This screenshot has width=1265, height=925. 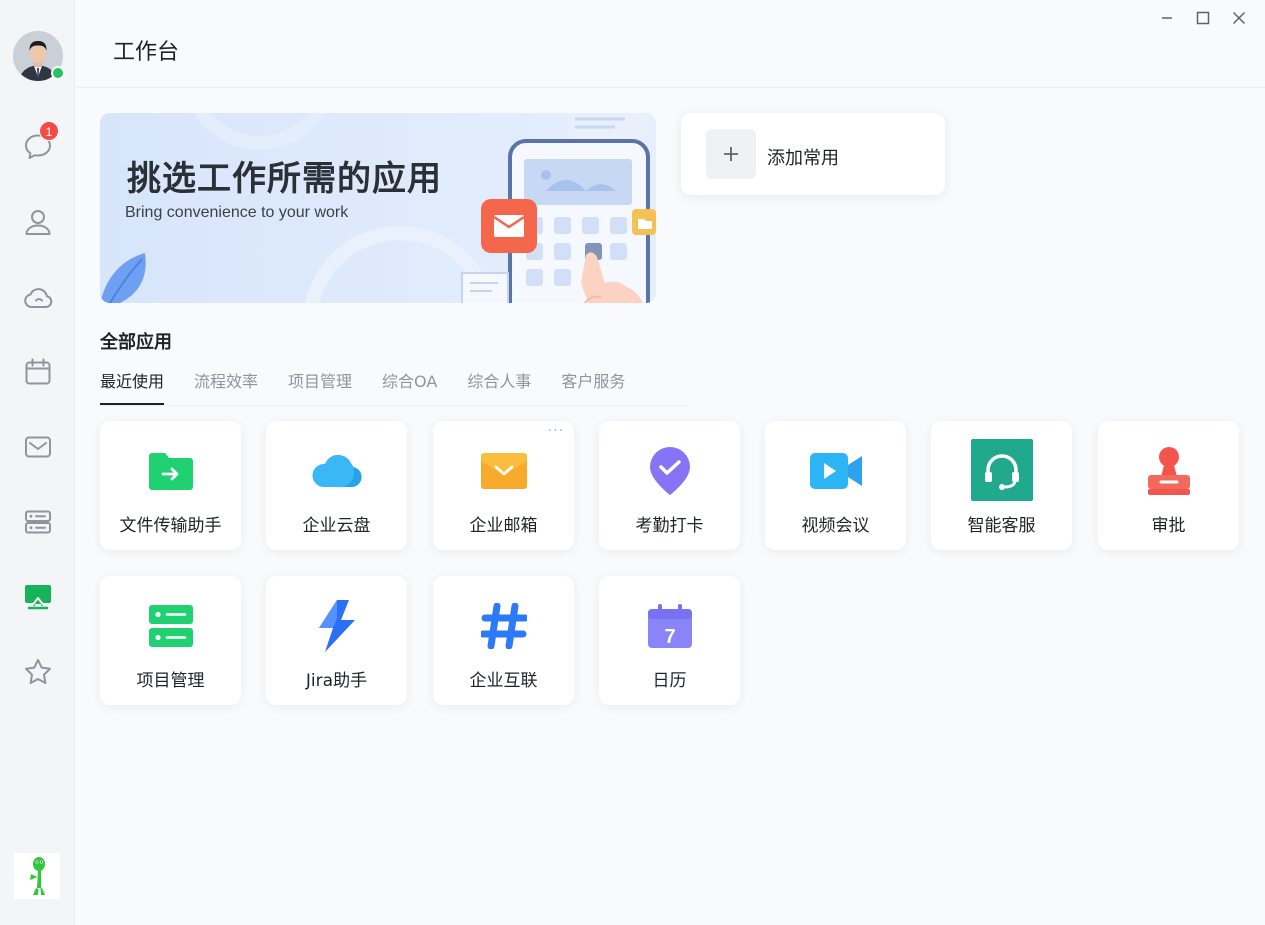 I want to click on app-label: Jira助手, so click(x=336, y=681).